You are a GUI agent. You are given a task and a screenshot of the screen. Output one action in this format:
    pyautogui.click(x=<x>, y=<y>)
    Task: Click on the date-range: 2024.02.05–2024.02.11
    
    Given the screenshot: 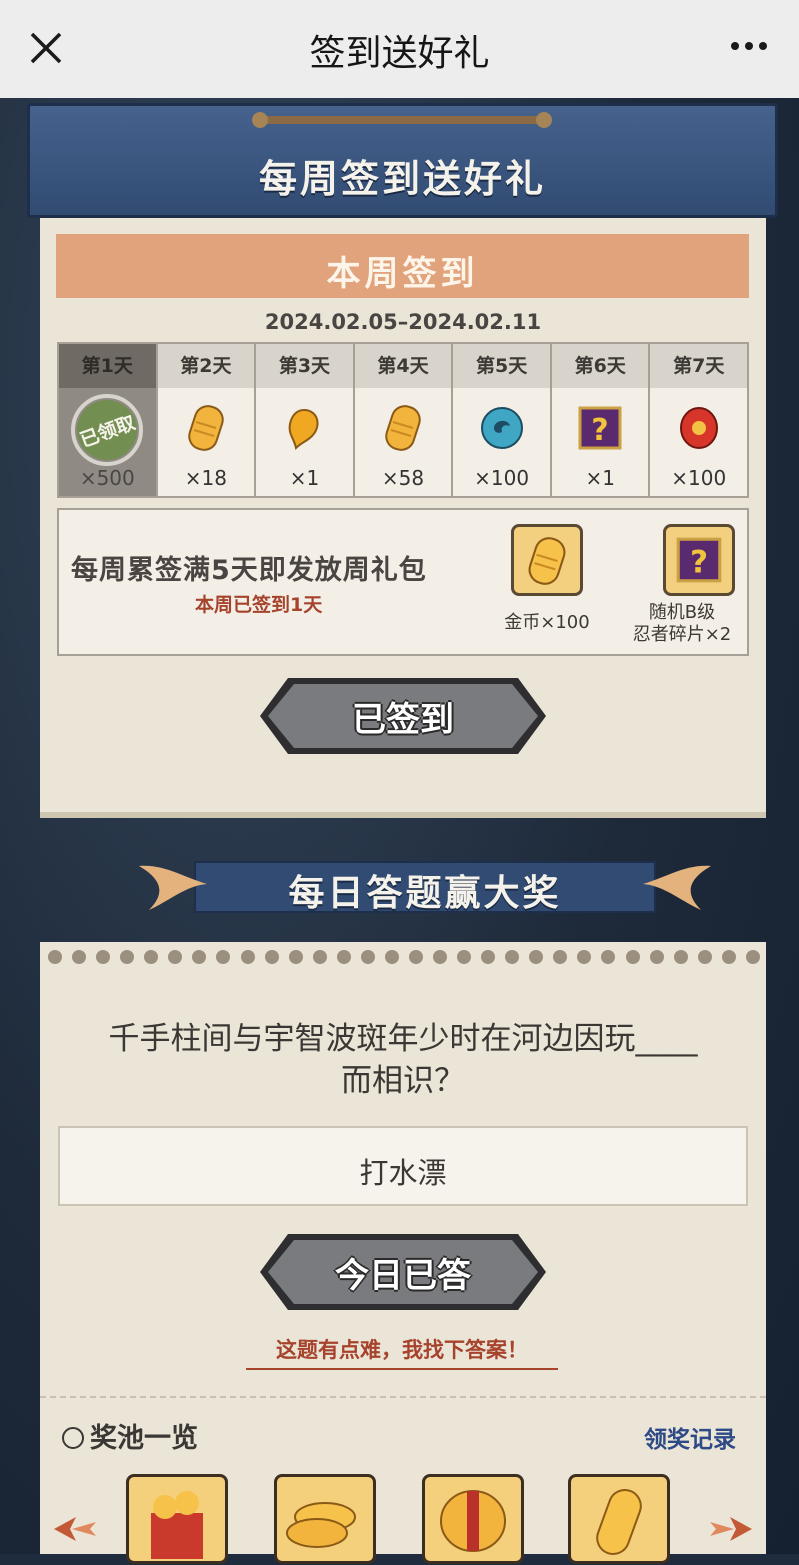 What is the action you would take?
    pyautogui.click(x=403, y=322)
    